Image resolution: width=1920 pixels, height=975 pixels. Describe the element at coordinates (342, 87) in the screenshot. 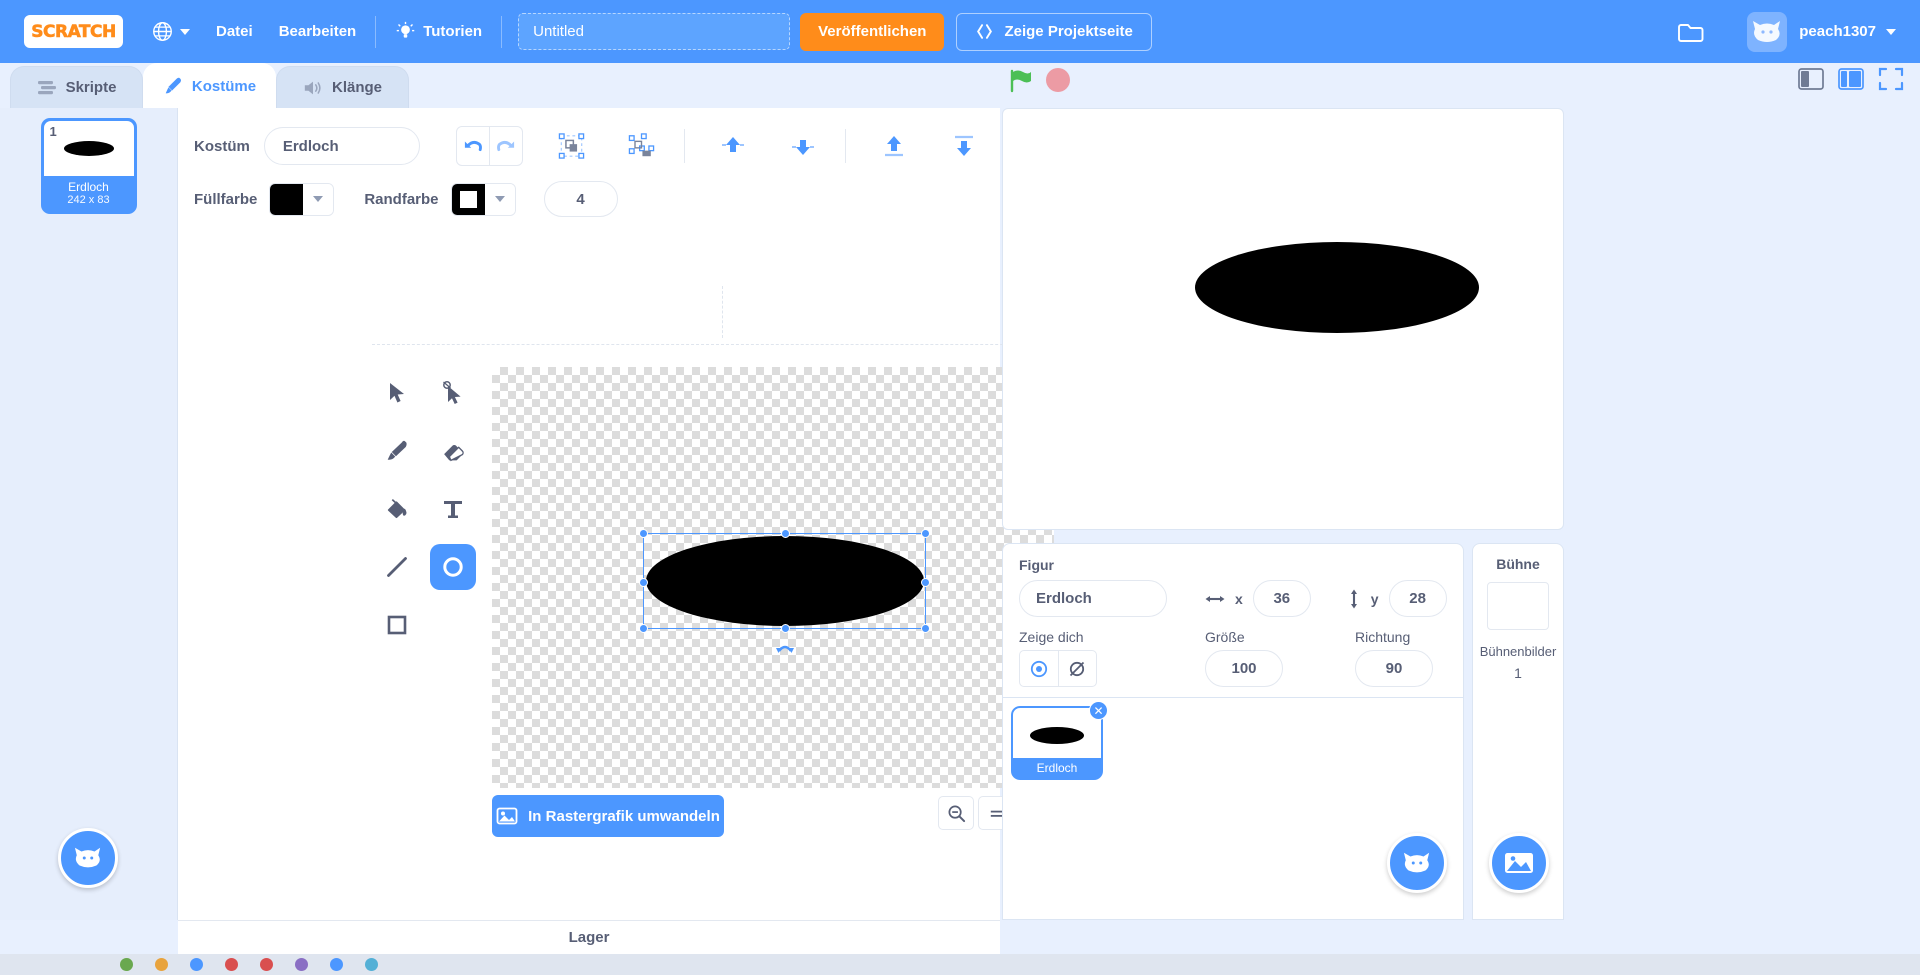

I see `tab-klaenge: Klänge` at that location.